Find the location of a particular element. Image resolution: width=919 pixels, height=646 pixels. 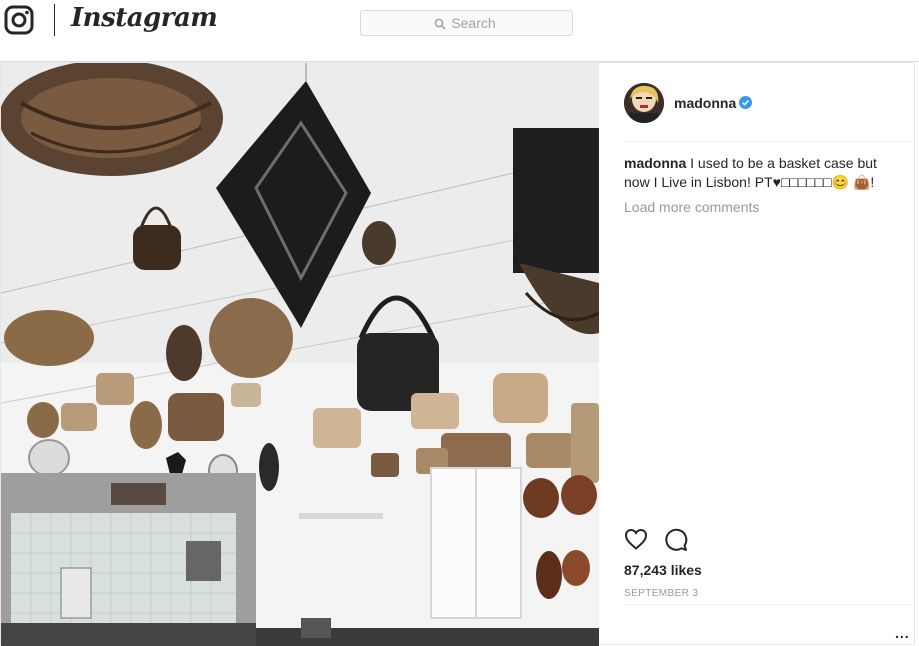

avatar is located at coordinates (644, 103).